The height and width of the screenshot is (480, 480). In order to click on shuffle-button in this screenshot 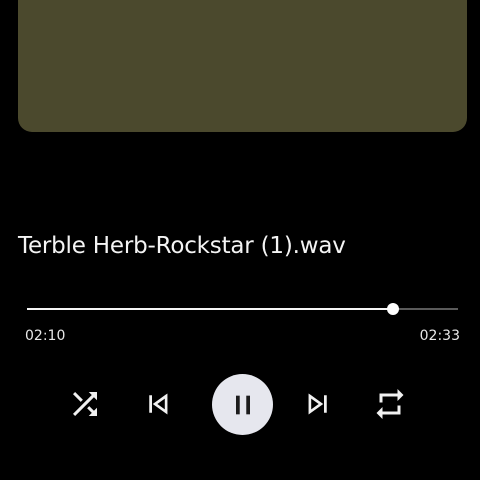, I will do `click(85, 404)`.